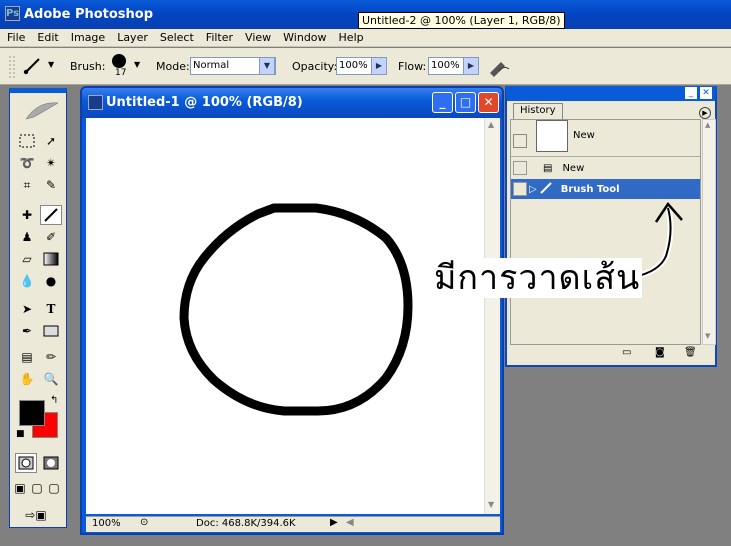 The height and width of the screenshot is (546, 731). What do you see at coordinates (20, 434) in the screenshot?
I see `default-colors-icon: ■` at bounding box center [20, 434].